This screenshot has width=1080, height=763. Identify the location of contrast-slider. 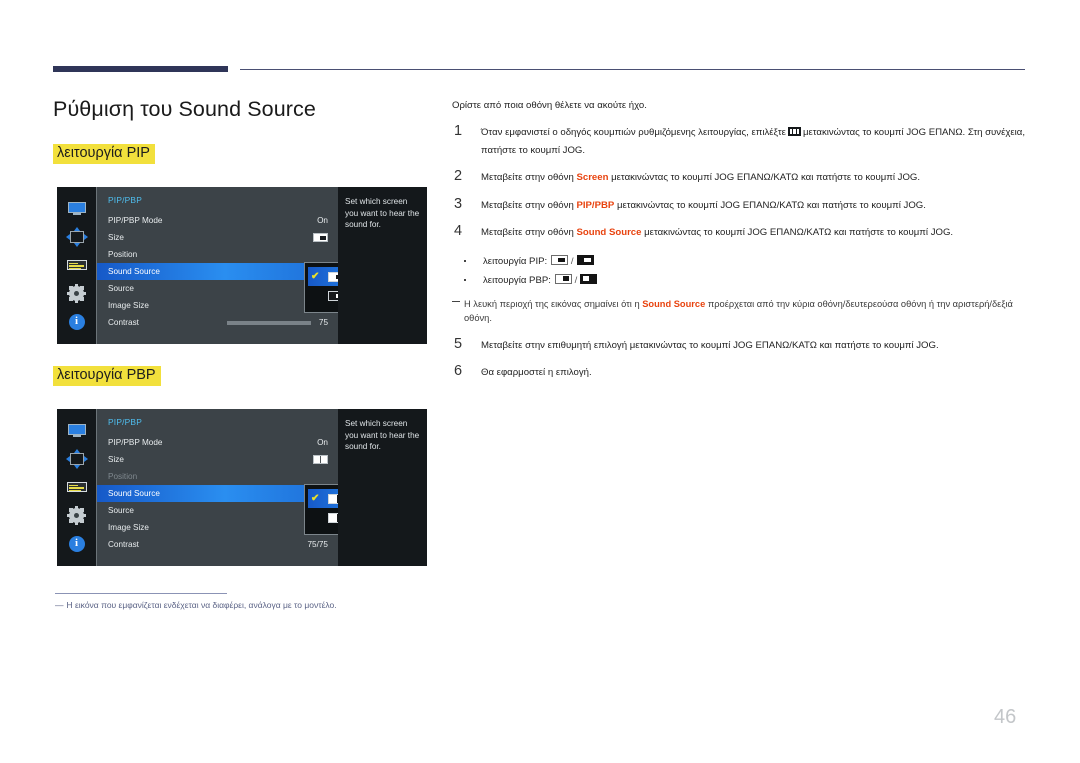
(269, 323).